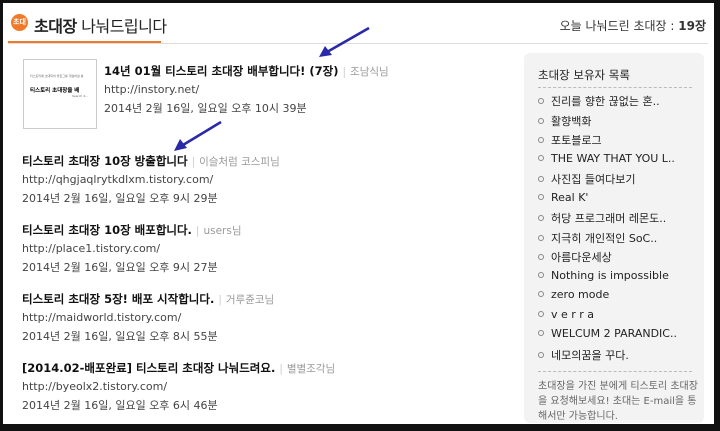 The height and width of the screenshot is (431, 720). I want to click on holder-list-item: zero mode, so click(618, 298).